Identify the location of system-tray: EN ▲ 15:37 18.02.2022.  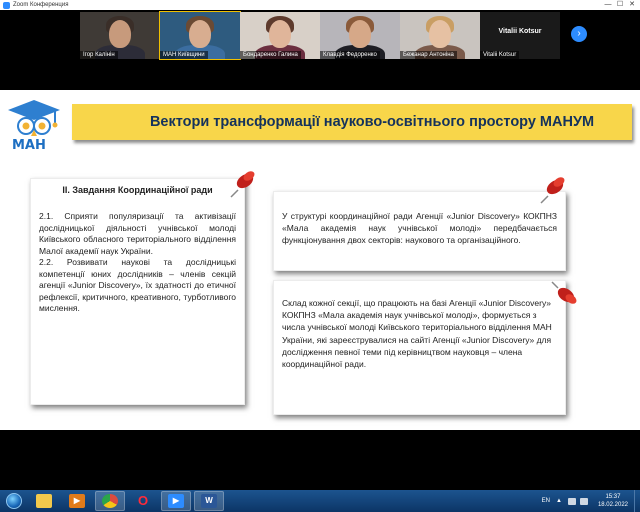
(591, 501).